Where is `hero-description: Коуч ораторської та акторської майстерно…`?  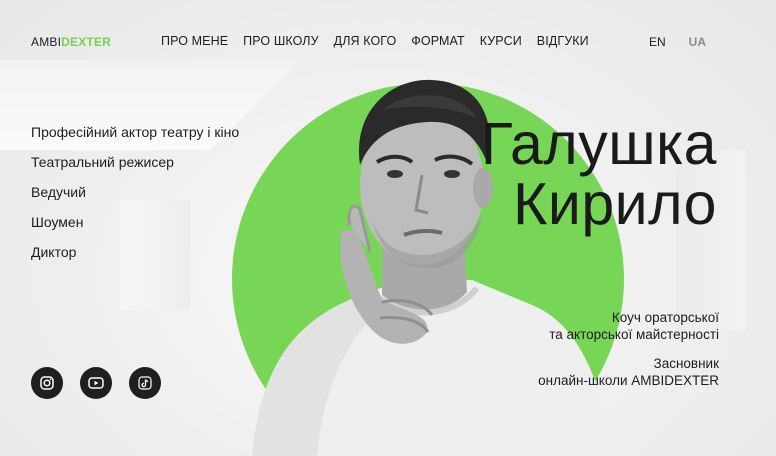
hero-description: Коуч ораторської та акторської майстерно… is located at coordinates (628, 355).